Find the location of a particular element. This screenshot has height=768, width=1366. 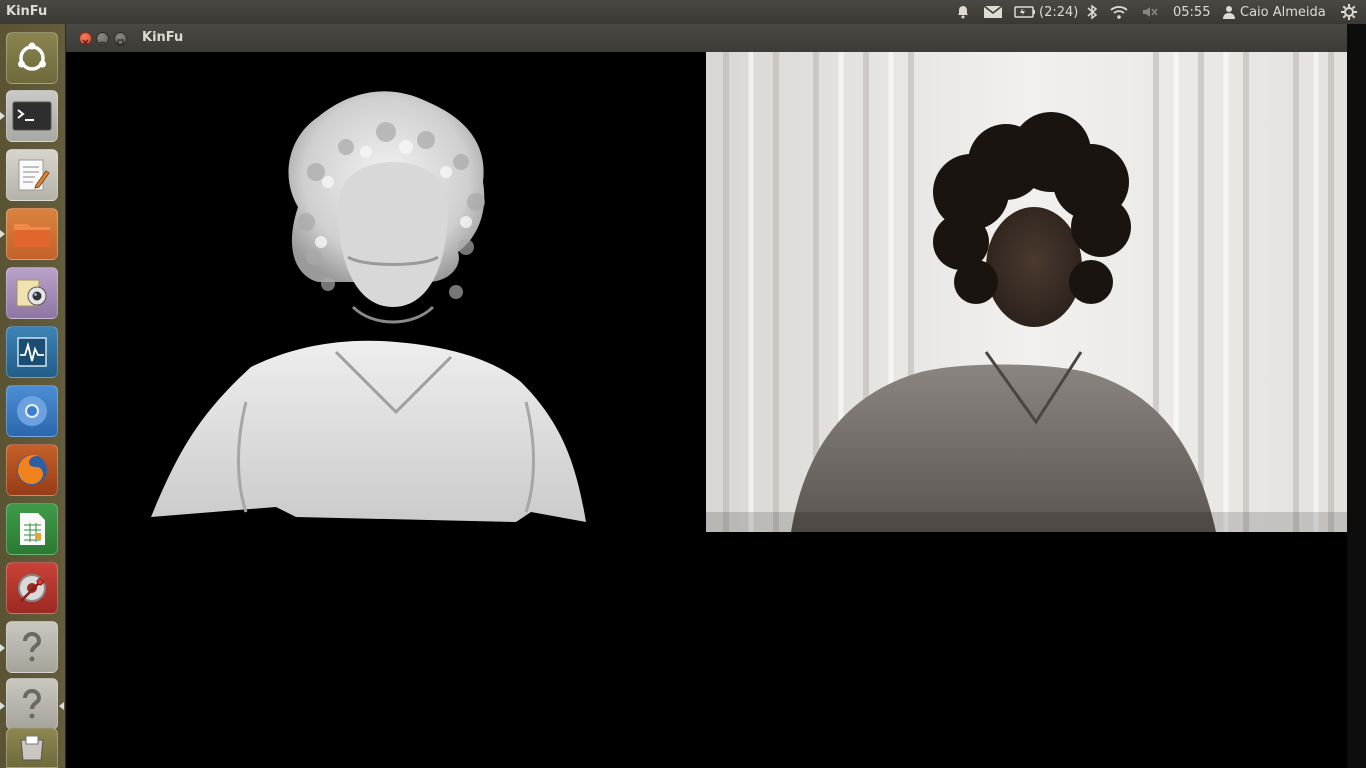

minimize-icon is located at coordinates (102, 42).